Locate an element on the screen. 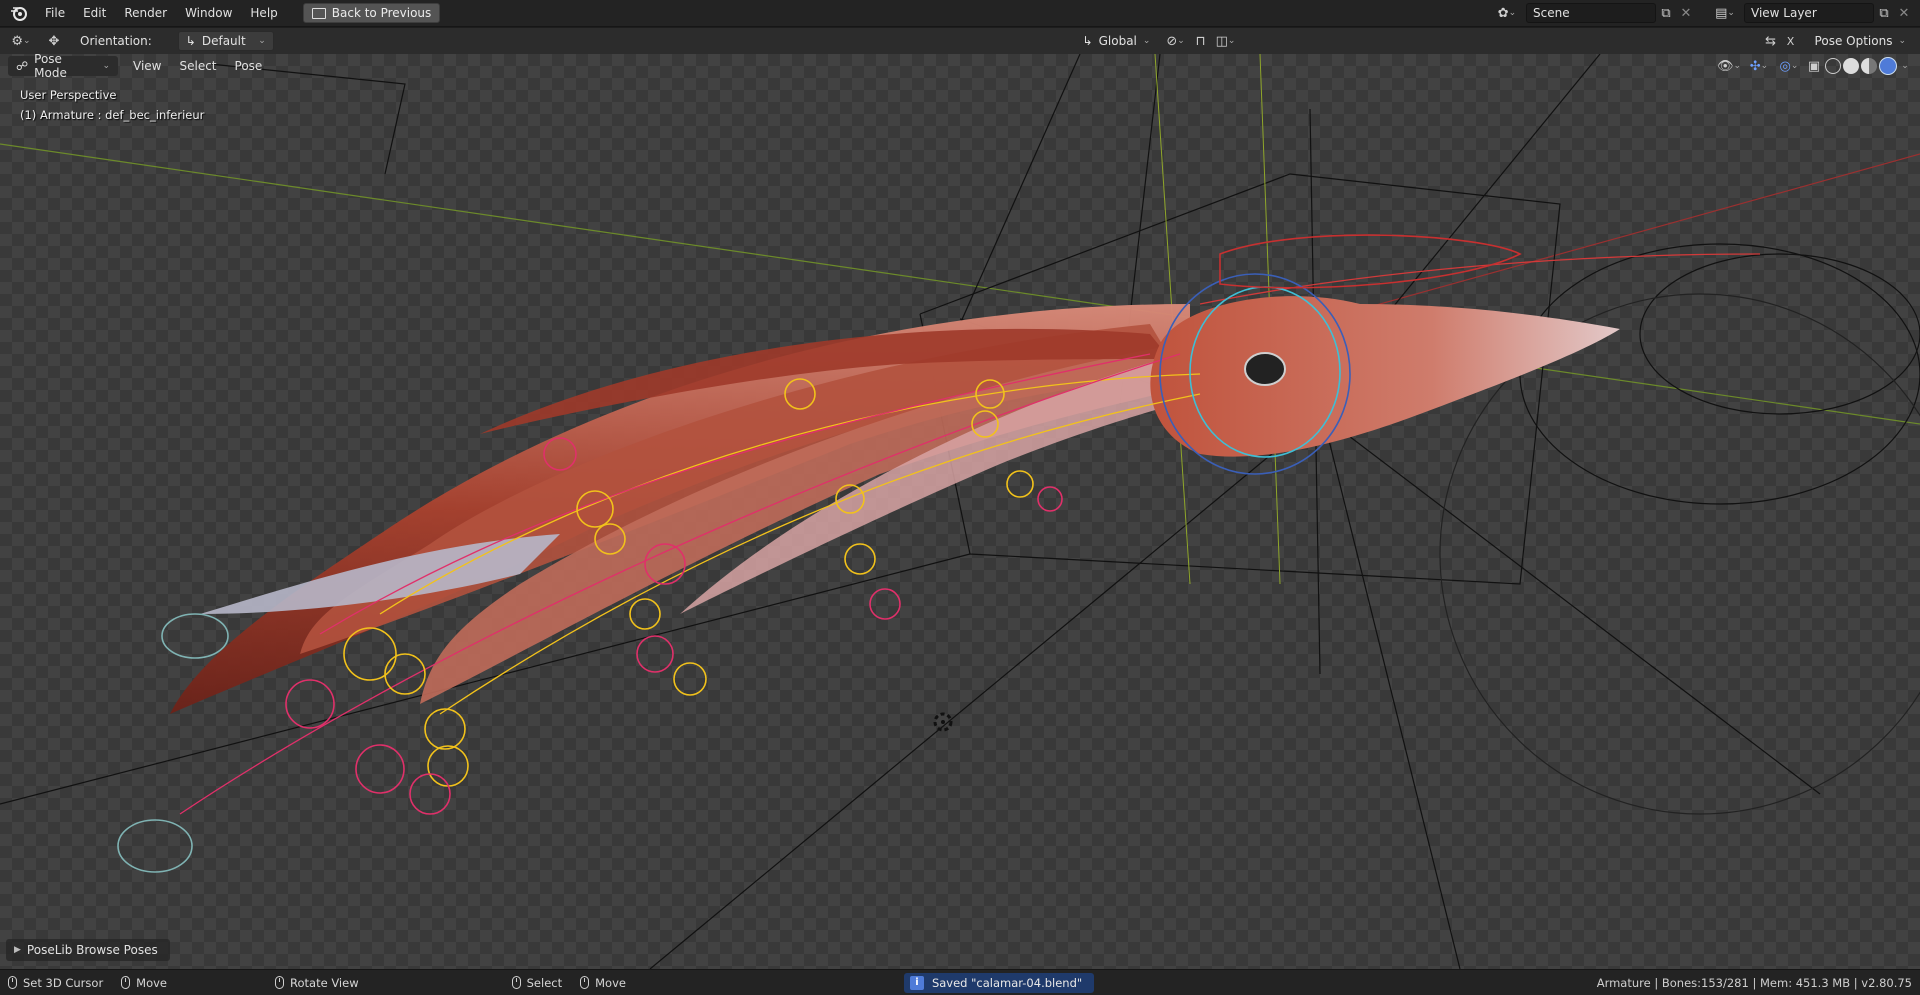 This screenshot has height=995, width=1920. mouse-right-icon is located at coordinates (516, 982).